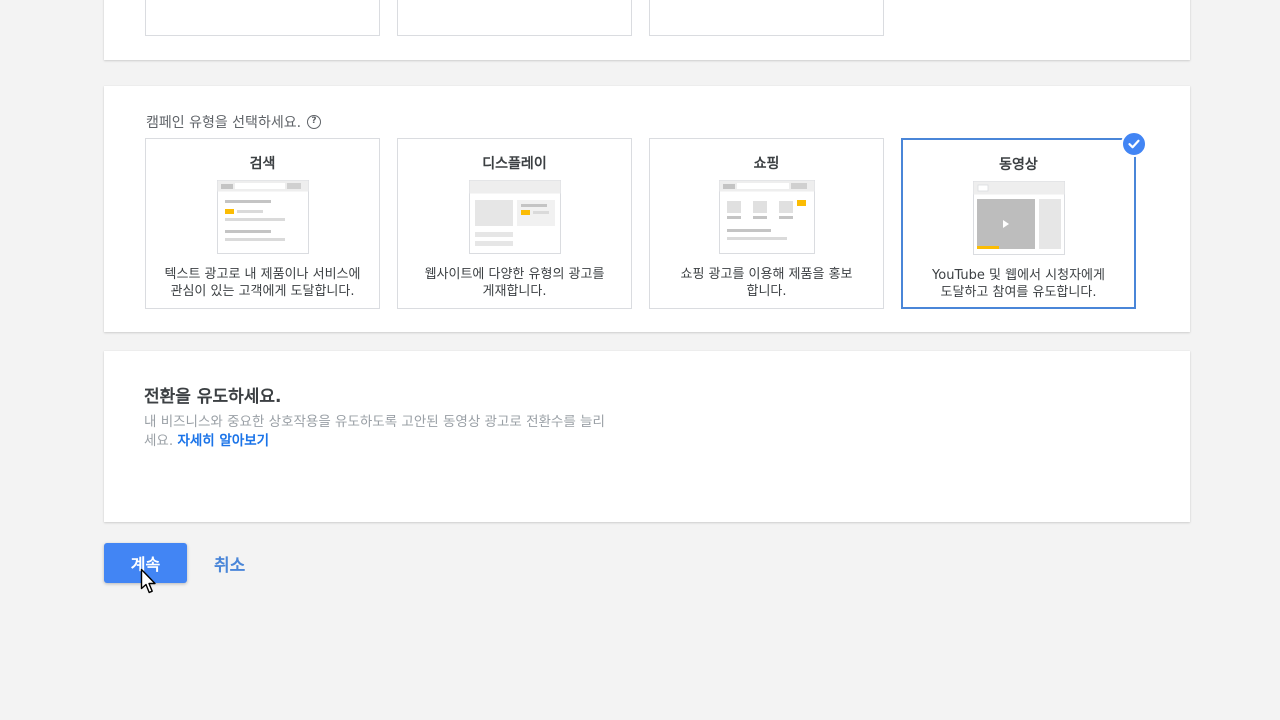 The image size is (1280, 720). What do you see at coordinates (647, 30) in the screenshot?
I see `goal-selection-card` at bounding box center [647, 30].